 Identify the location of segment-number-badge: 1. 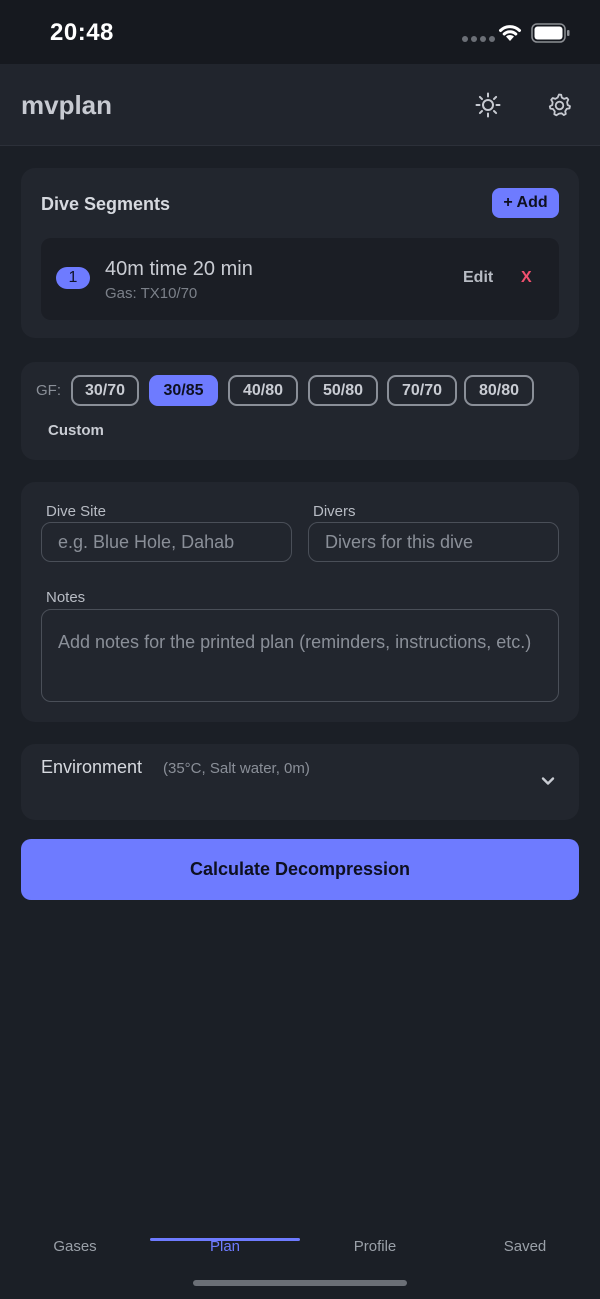
(73, 278).